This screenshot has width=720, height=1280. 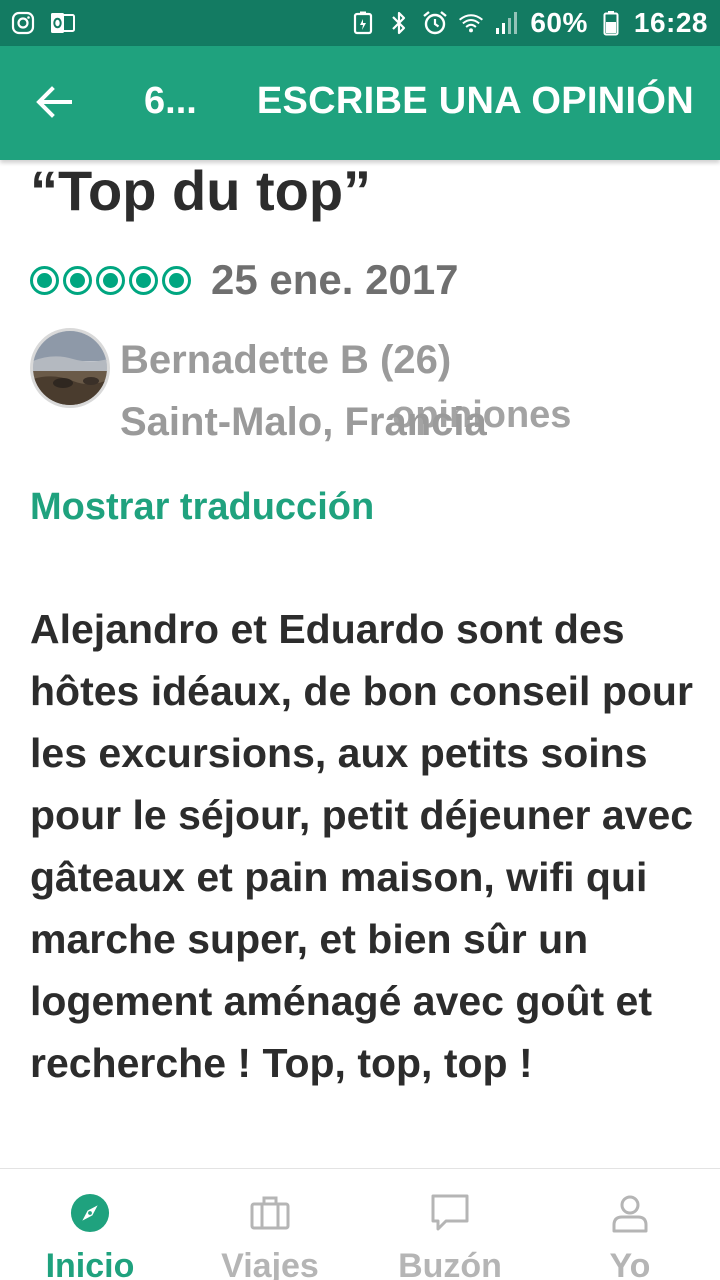 I want to click on app-bar: 6... ESCRIBE UNA OPINIÓN, so click(x=360, y=103).